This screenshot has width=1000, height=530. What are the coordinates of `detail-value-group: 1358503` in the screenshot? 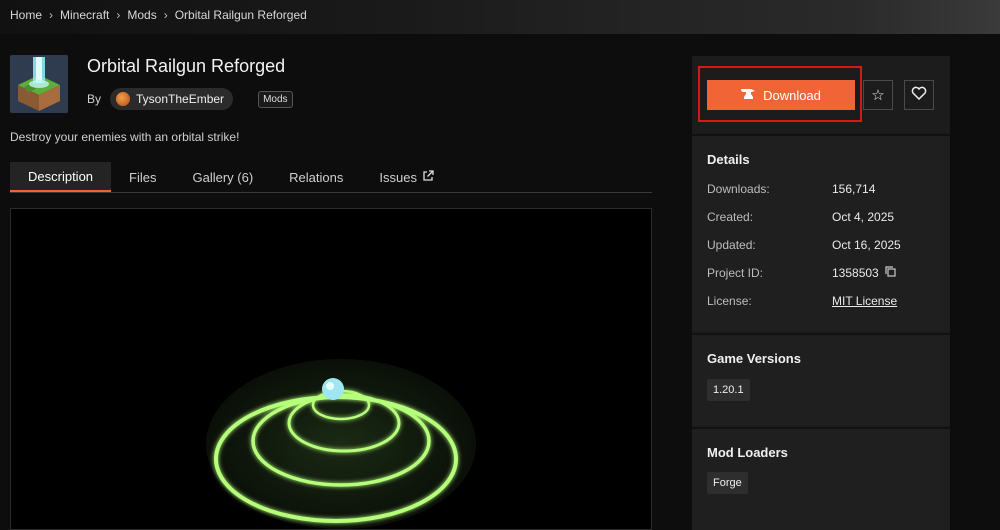 It's located at (864, 273).